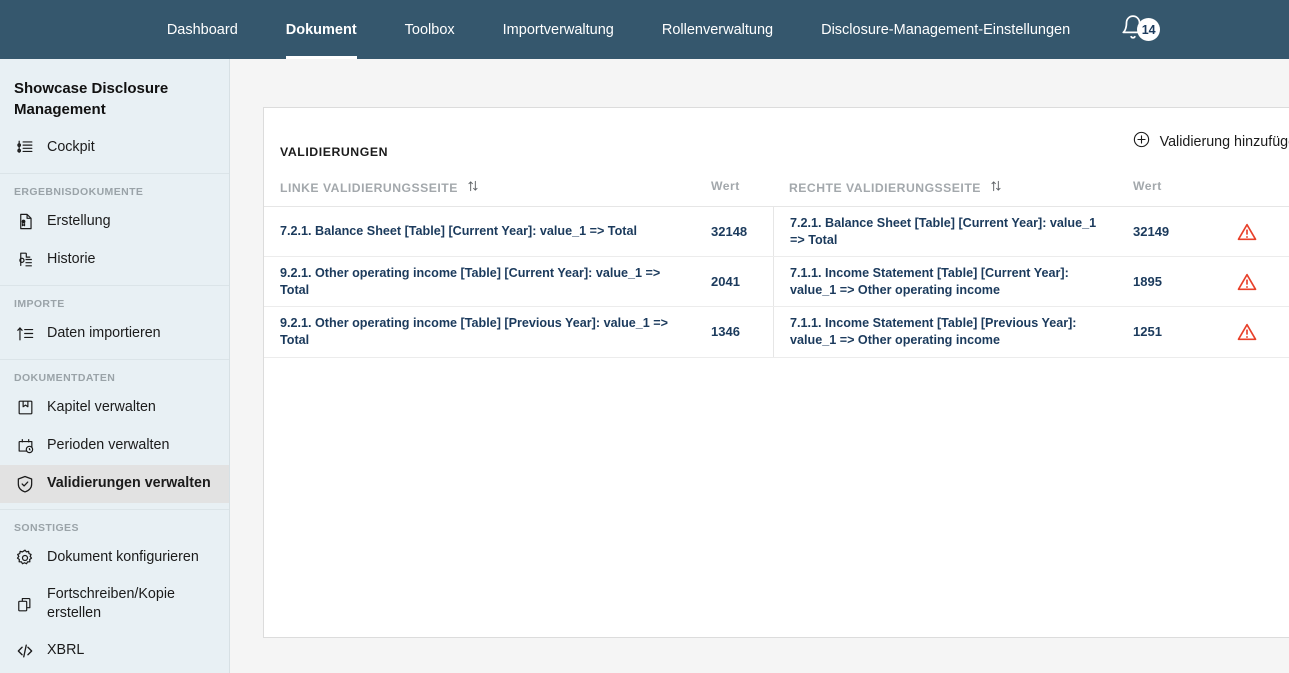 This screenshot has width=1289, height=673. What do you see at coordinates (1141, 141) in the screenshot?
I see `circle-plus-icon` at bounding box center [1141, 141].